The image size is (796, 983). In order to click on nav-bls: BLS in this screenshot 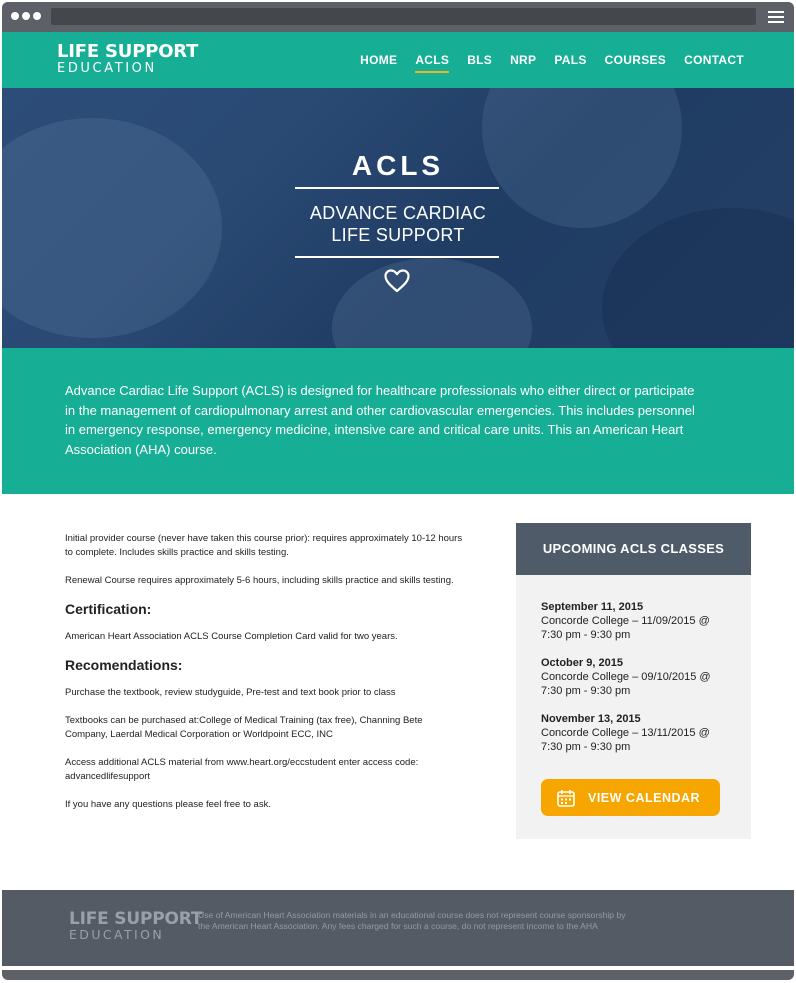, I will do `click(479, 63)`.